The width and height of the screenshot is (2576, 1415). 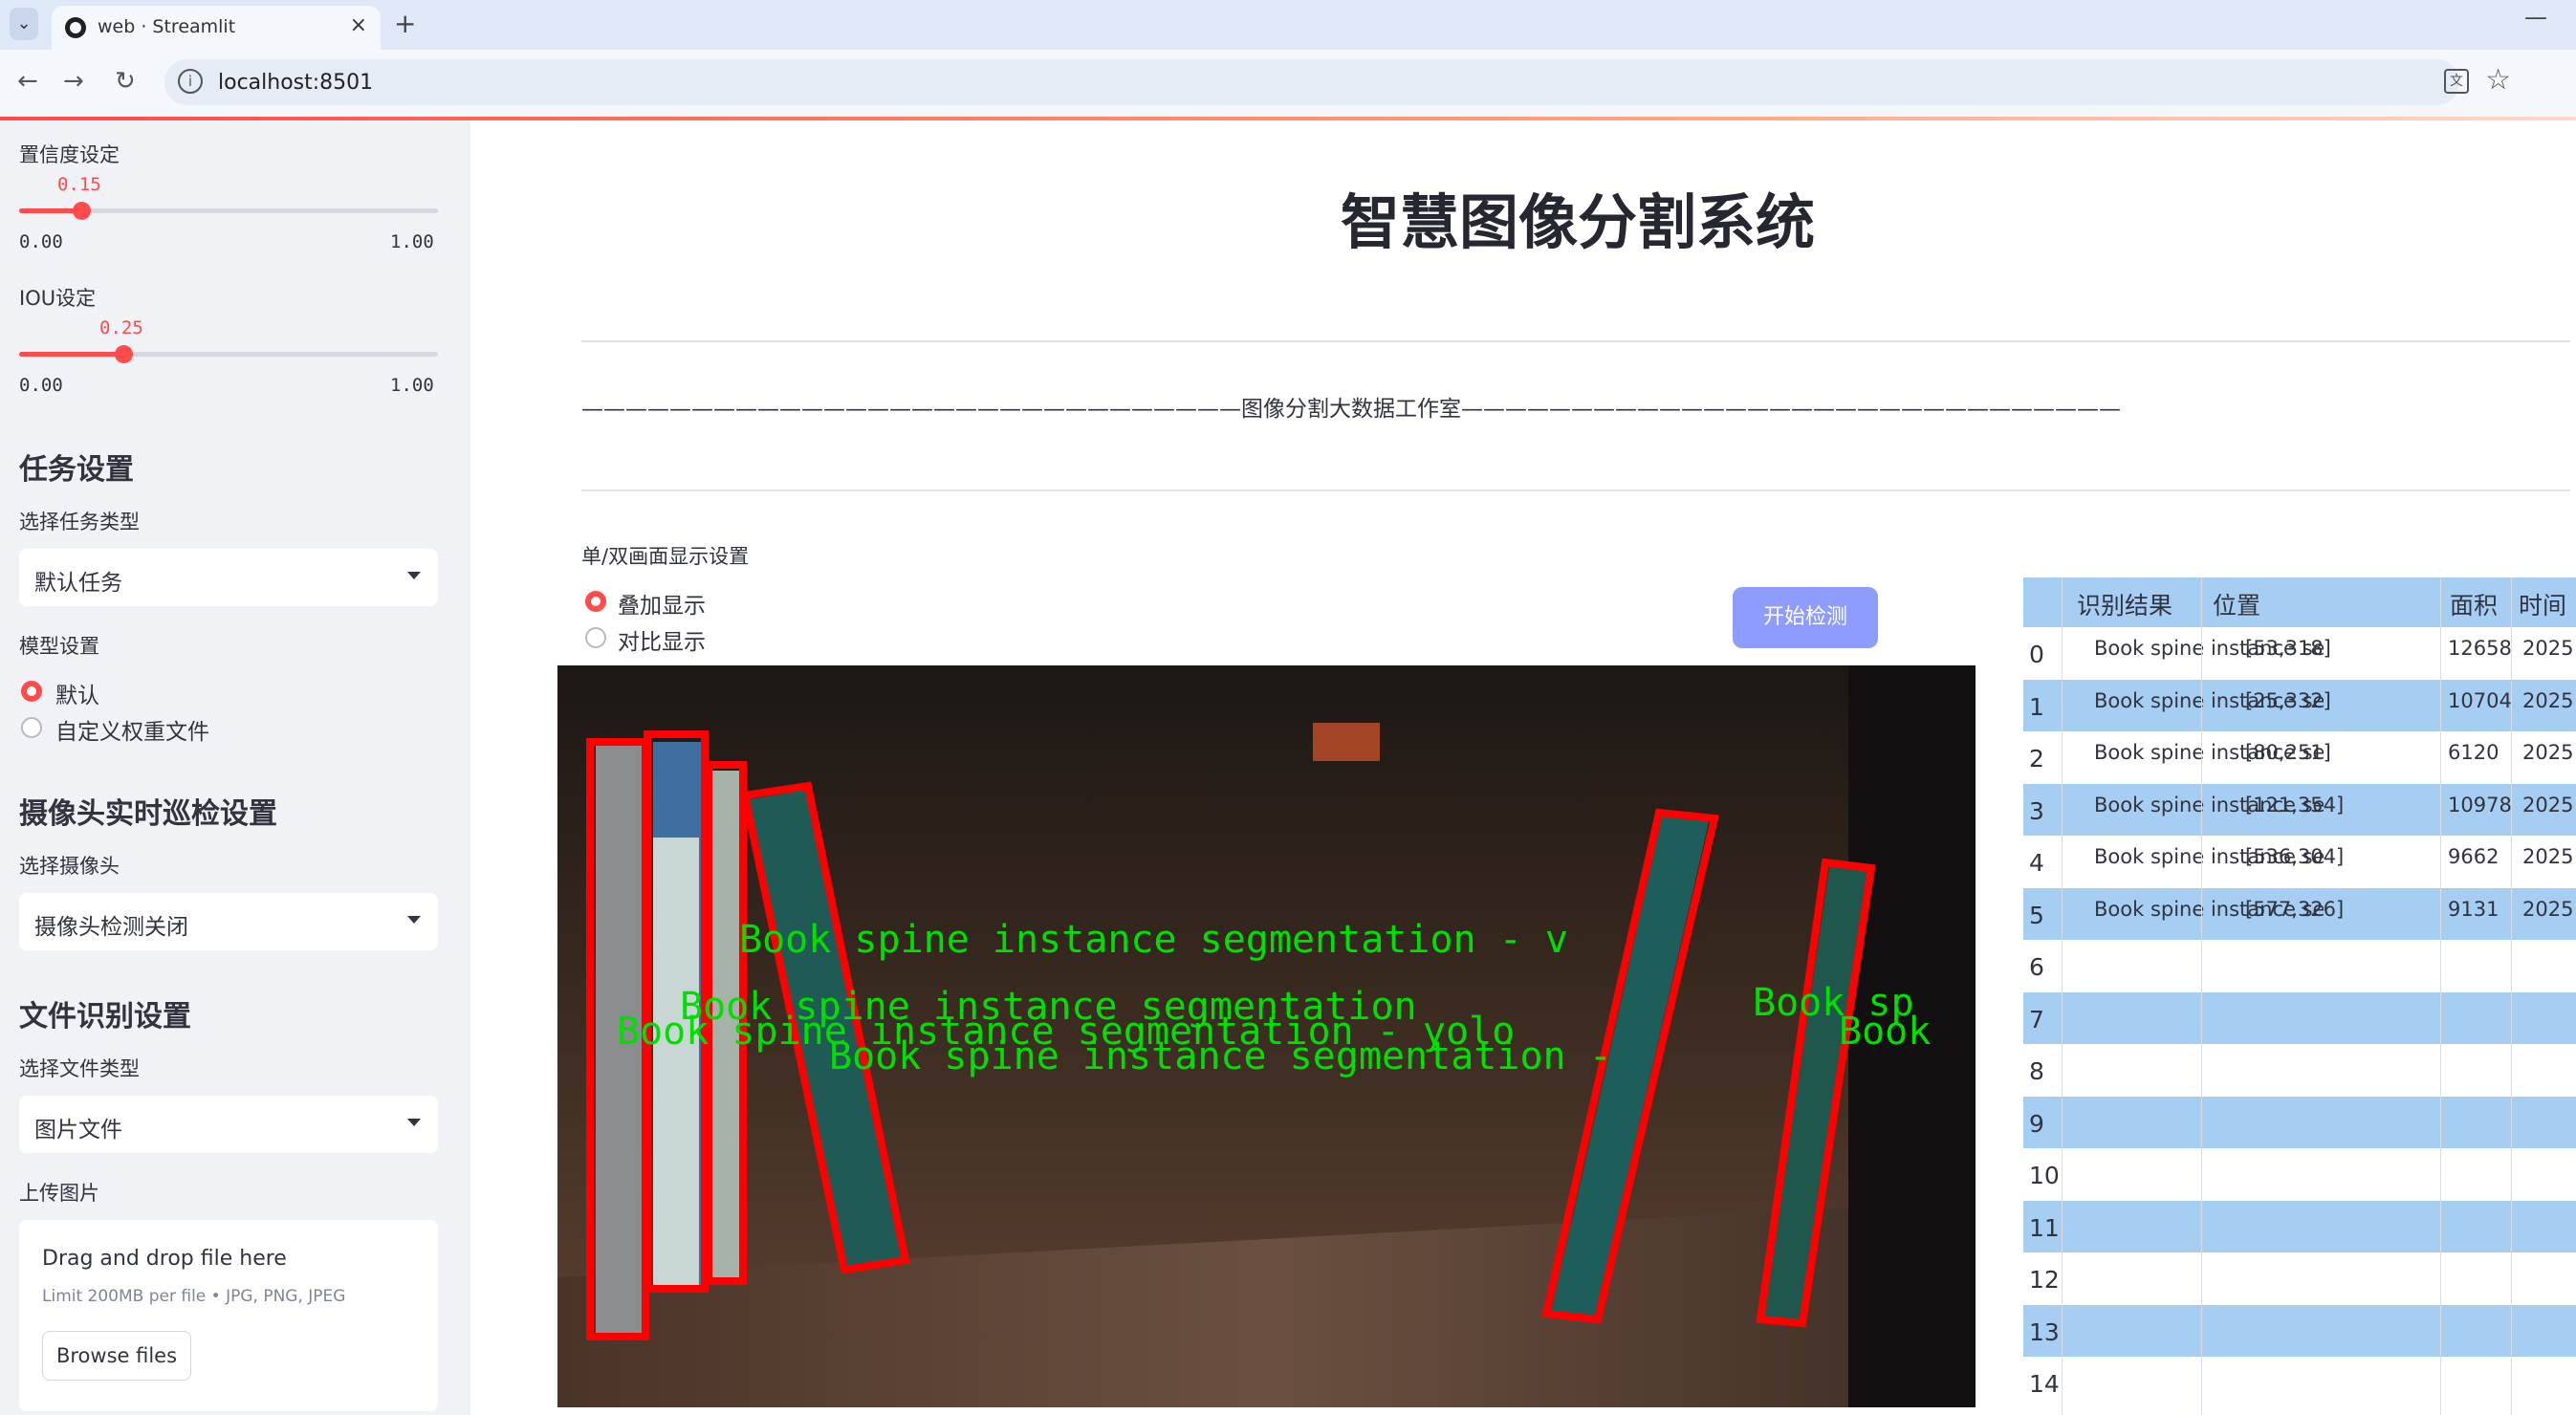 I want to click on confidence-label: 置信度设定, so click(x=69, y=154).